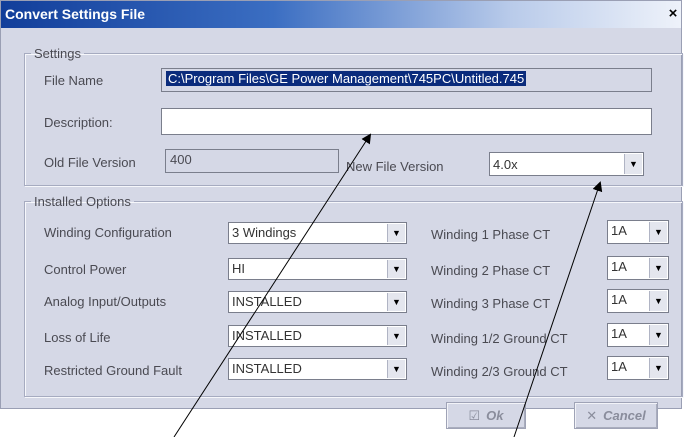  I want to click on winding-configuration-select: 3 Windings ▼, so click(317, 233).